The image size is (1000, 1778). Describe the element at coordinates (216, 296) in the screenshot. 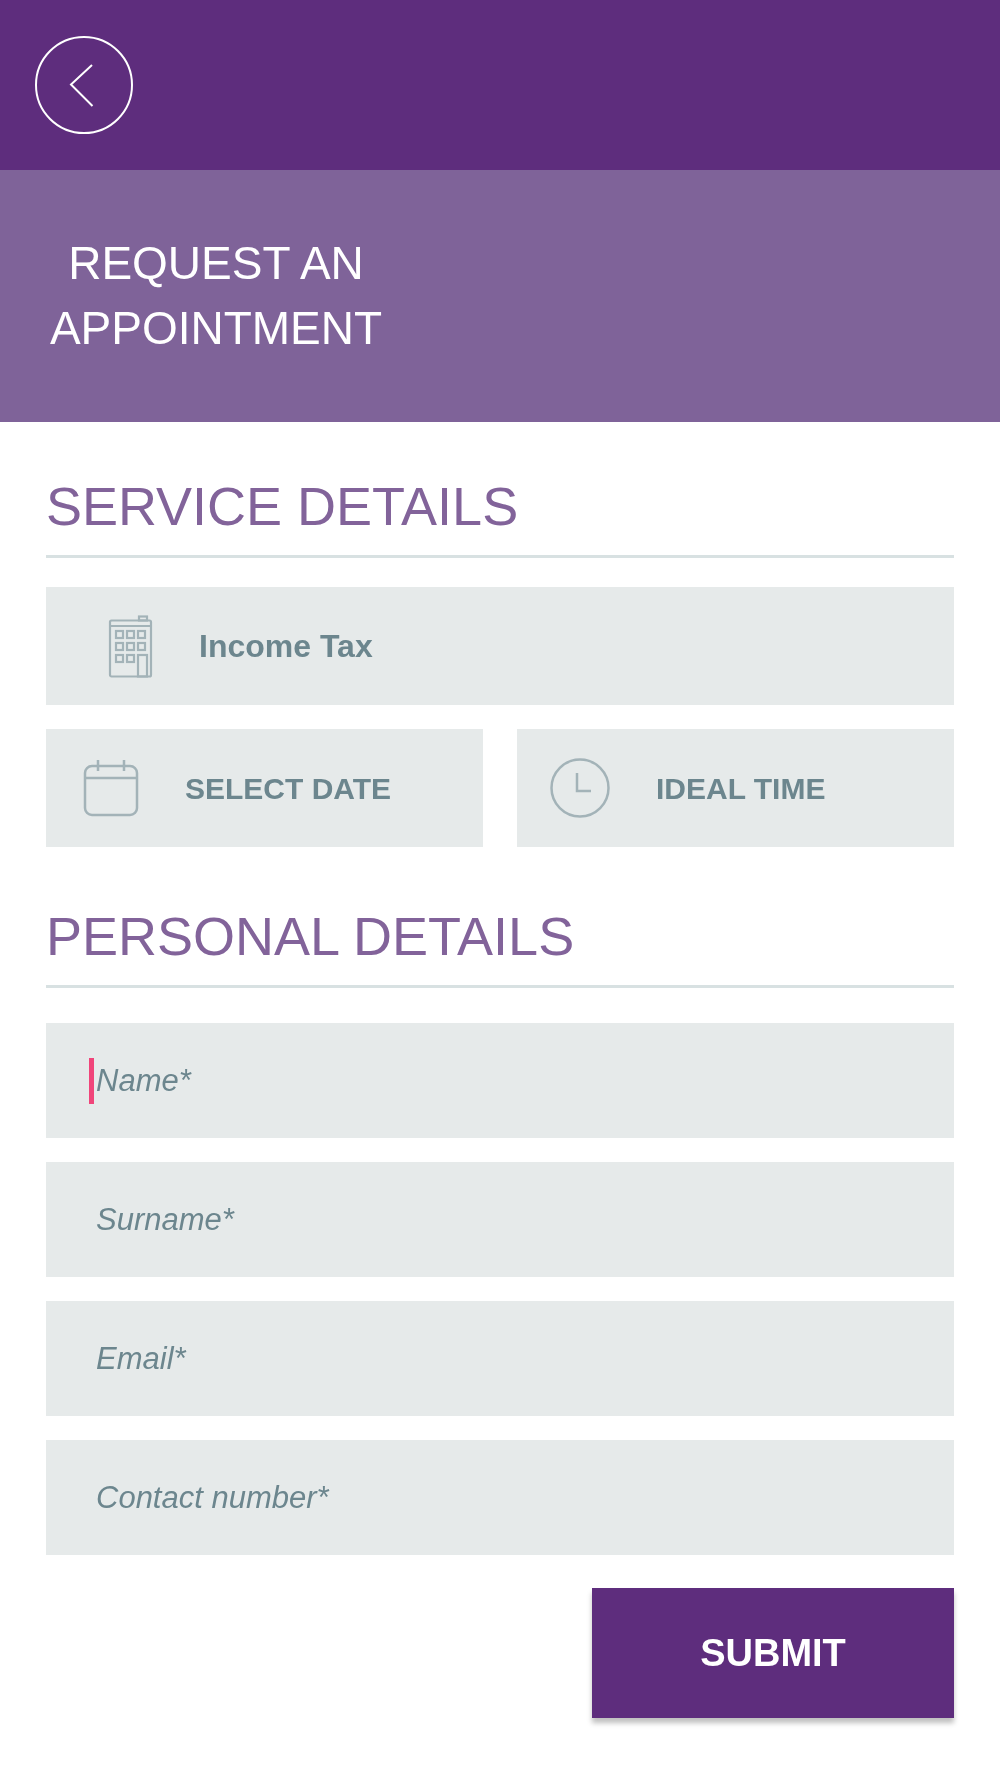

I see `page-title: REQUEST AN APPOINTMENT` at that location.